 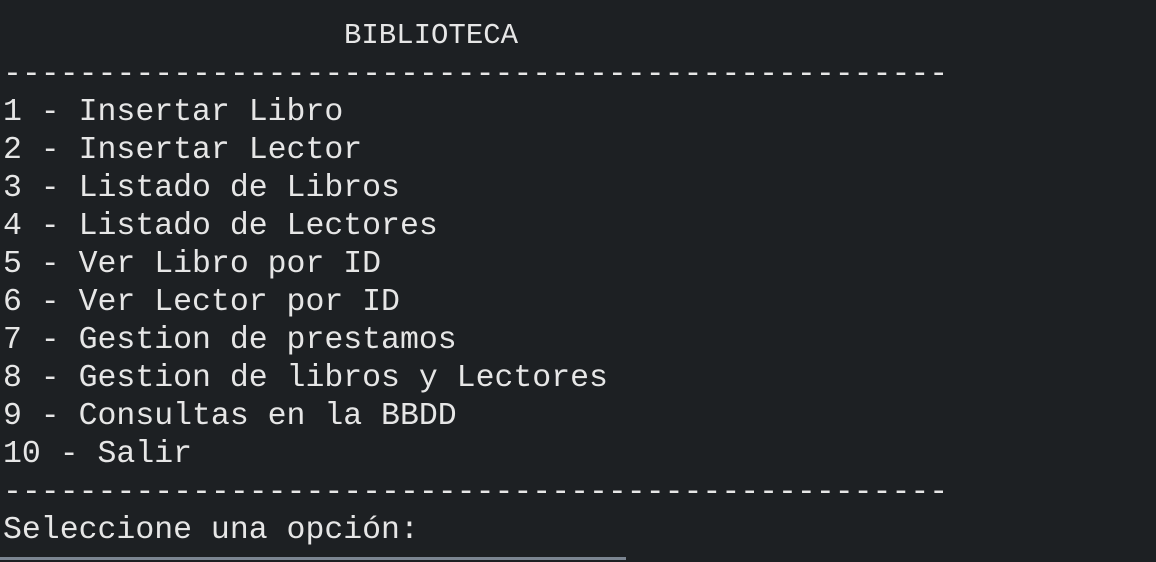 What do you see at coordinates (230, 416) in the screenshot?
I see `menu-item-consultas-bbdd: 9 - Consultas en la BBDD` at bounding box center [230, 416].